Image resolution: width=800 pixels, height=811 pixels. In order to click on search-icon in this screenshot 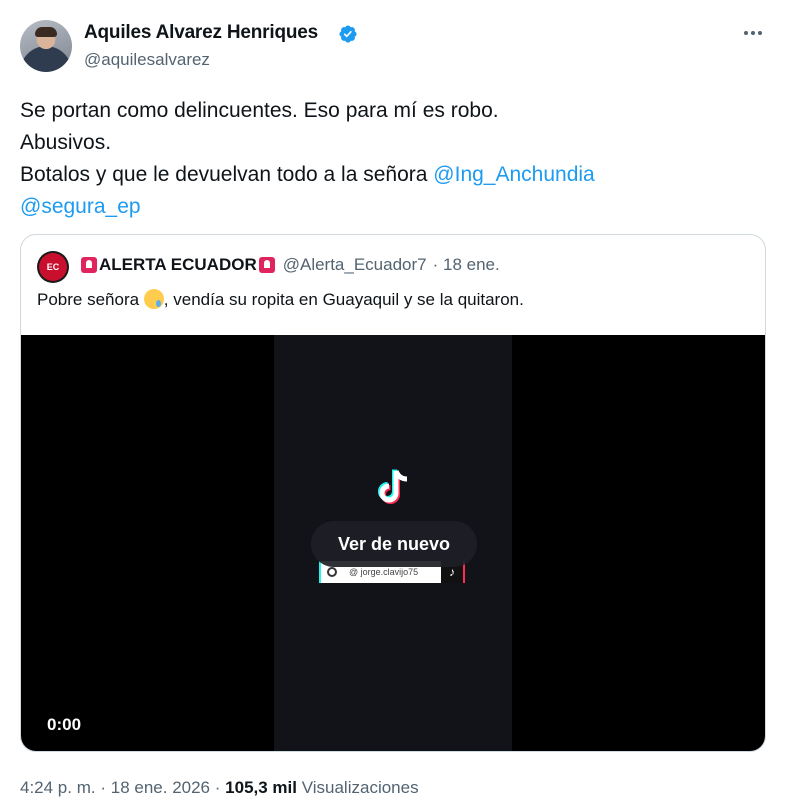, I will do `click(332, 572)`.